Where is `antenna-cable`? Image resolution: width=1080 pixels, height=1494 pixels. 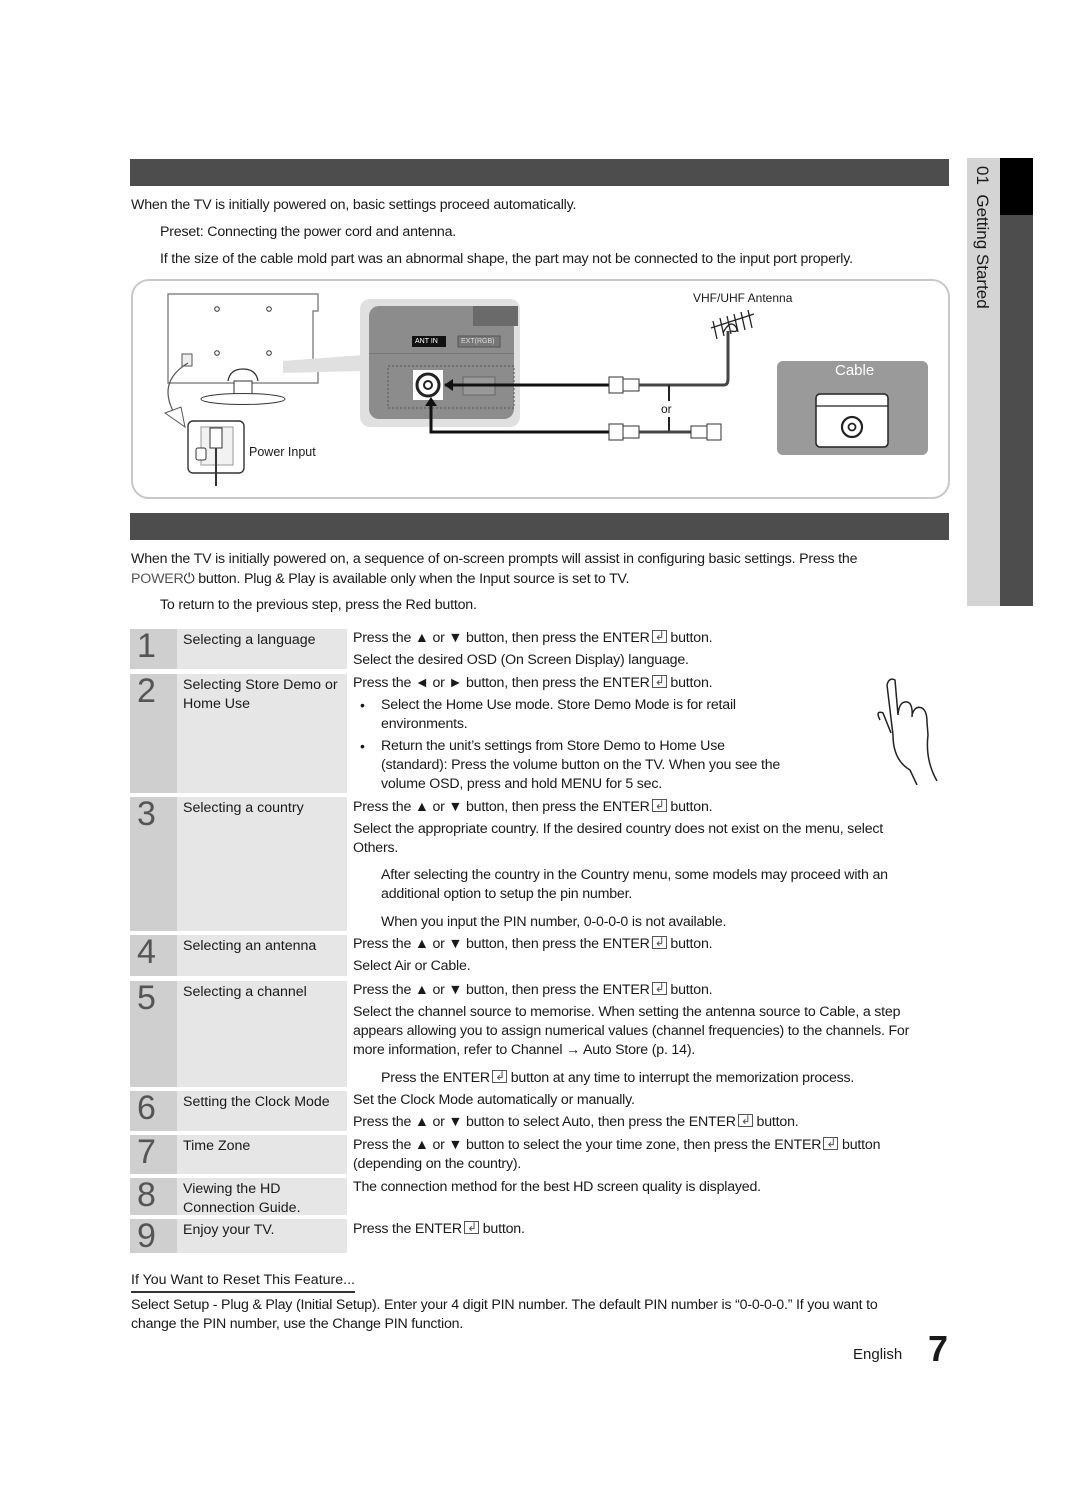 antenna-cable is located at coordinates (684, 359).